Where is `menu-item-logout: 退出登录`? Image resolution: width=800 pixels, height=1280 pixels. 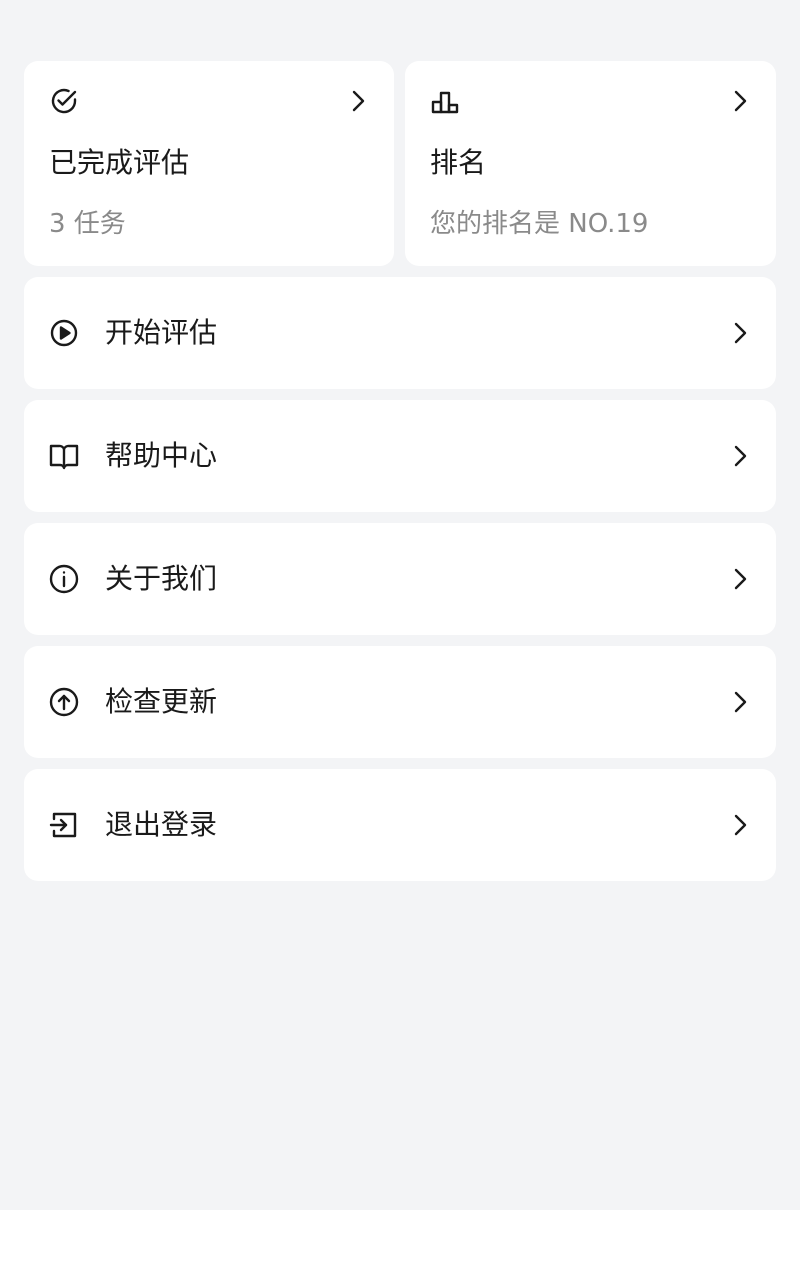
menu-item-logout: 退出登录 is located at coordinates (400, 825).